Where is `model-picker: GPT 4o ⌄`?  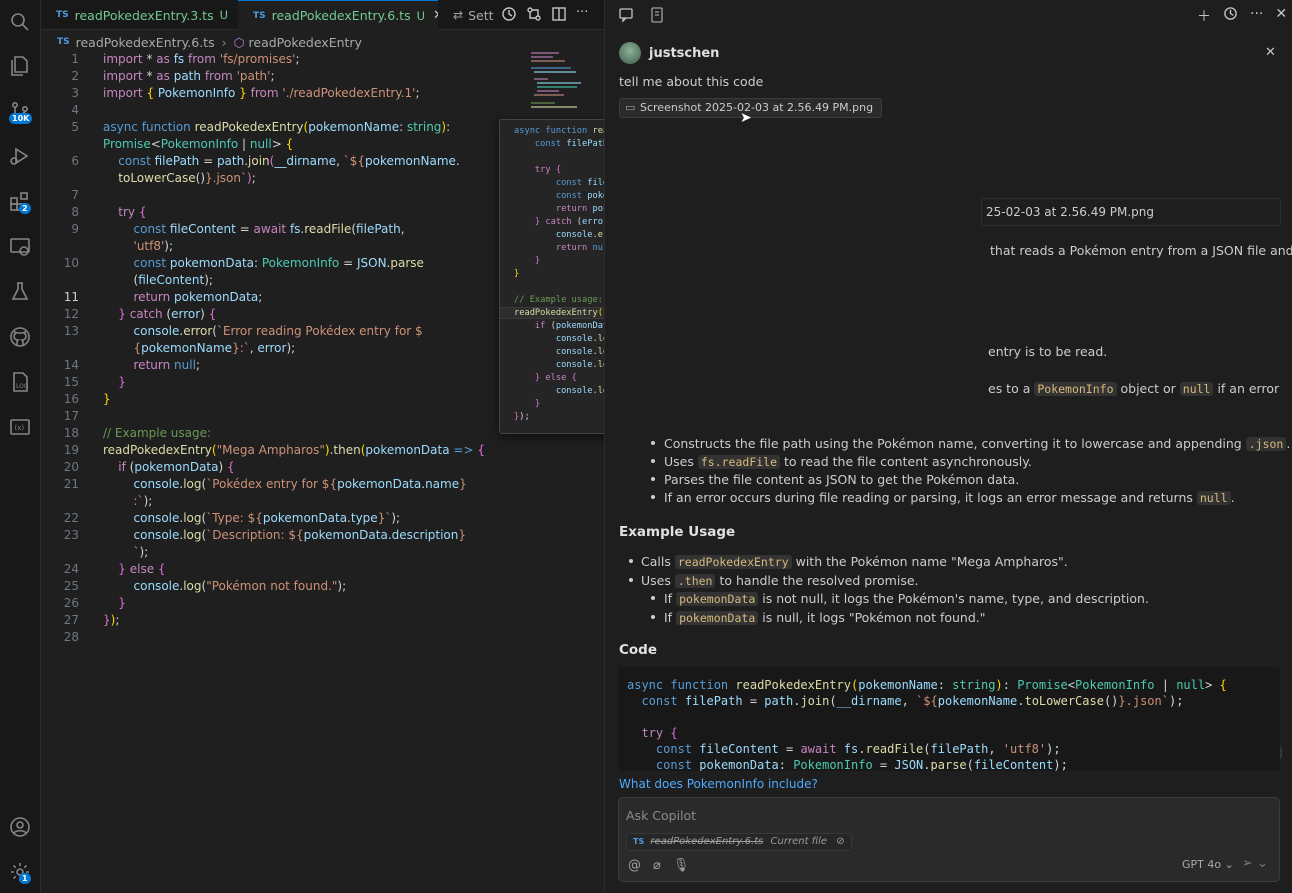
model-picker: GPT 4o ⌄ is located at coordinates (1208, 864).